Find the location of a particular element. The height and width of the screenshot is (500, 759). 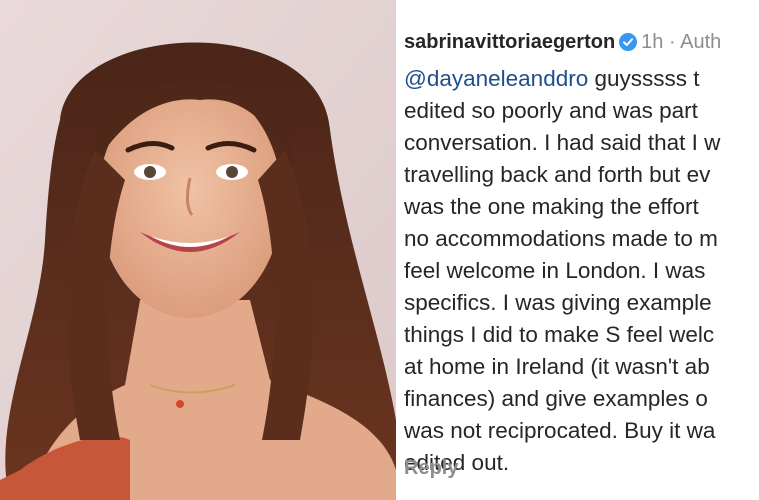

timestamp: 1h is located at coordinates (652, 42).